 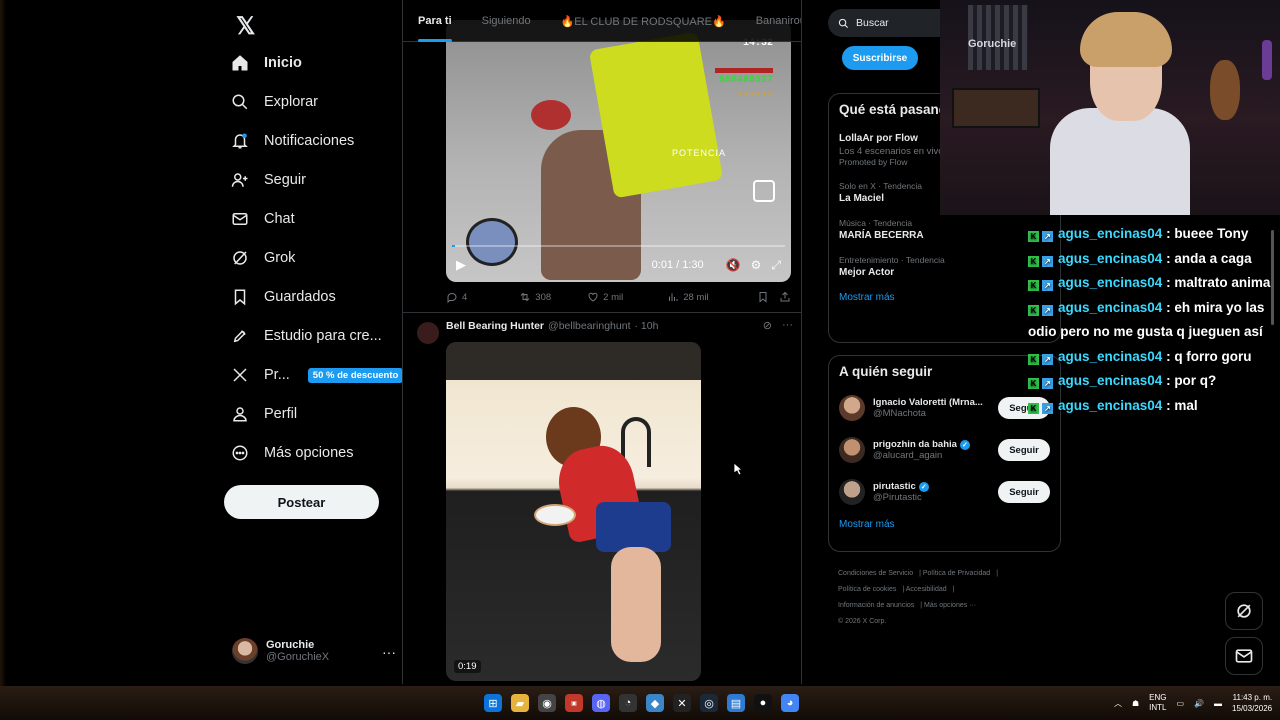 What do you see at coordinates (682, 703) in the screenshot?
I see `app-icon: ✕` at bounding box center [682, 703].